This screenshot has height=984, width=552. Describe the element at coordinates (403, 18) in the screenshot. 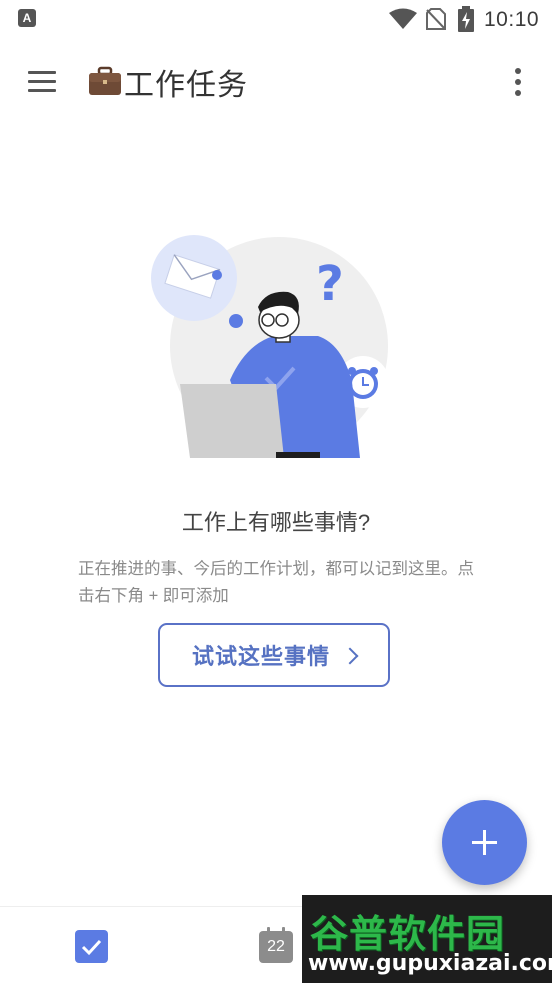

I see `wifi-icon` at that location.